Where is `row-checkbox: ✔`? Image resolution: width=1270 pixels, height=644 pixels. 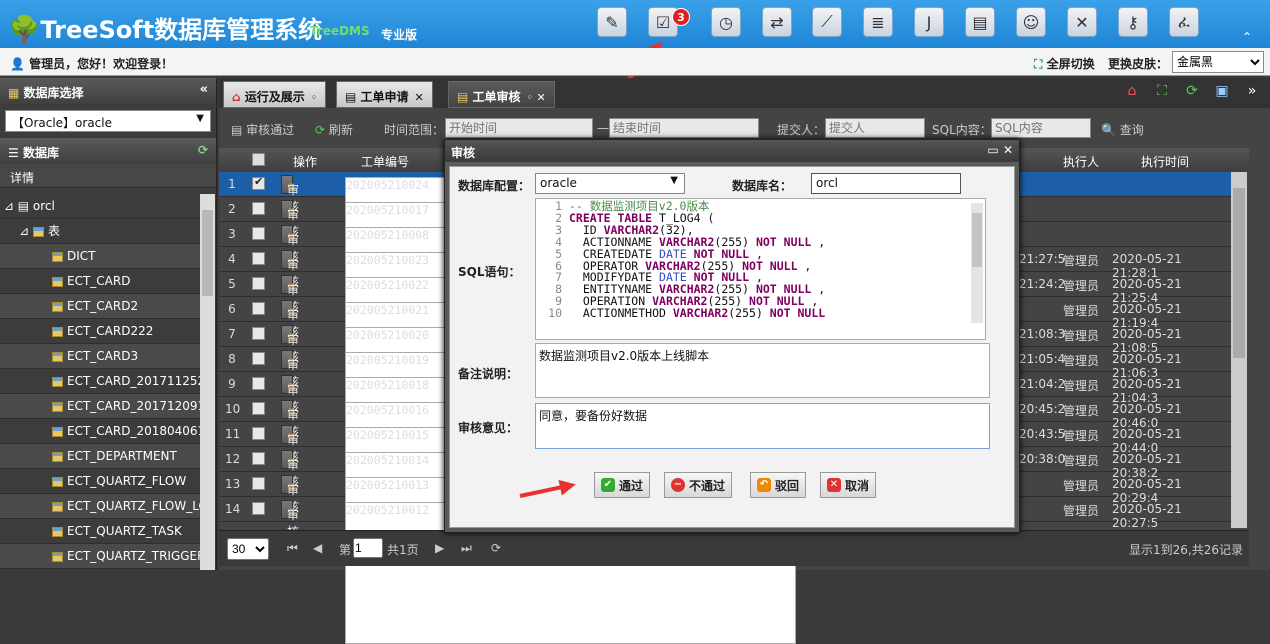 row-checkbox: ✔ is located at coordinates (258, 182).